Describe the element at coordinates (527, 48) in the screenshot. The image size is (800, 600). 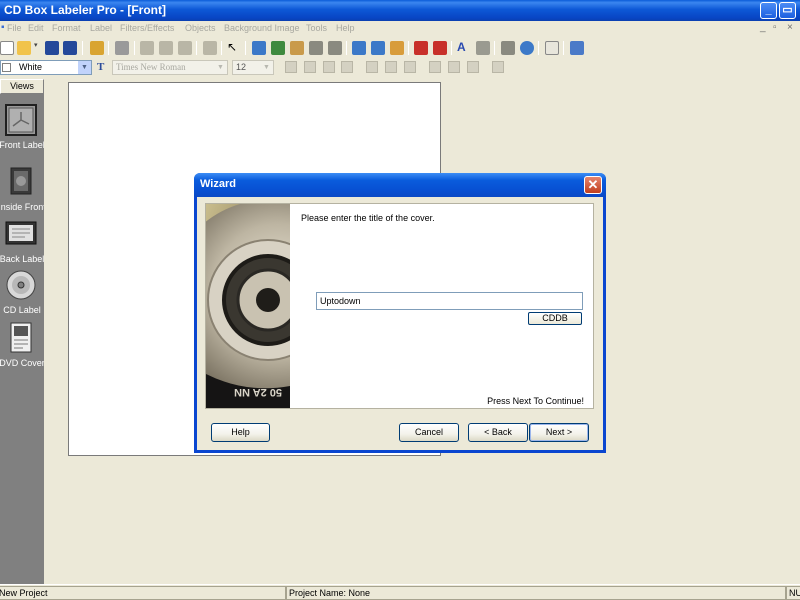
I see `web-icon` at that location.